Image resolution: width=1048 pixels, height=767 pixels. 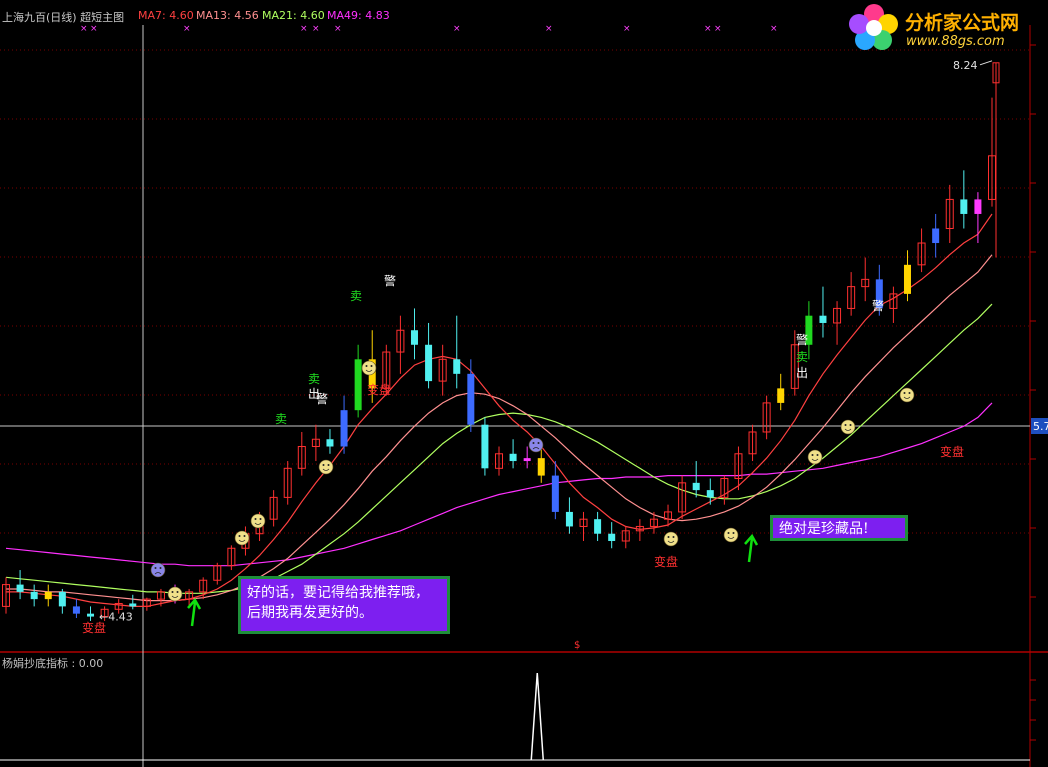 What do you see at coordinates (344, 605) in the screenshot?
I see `annotation-note-1: 好的话，要记得给我推荐哦，后期我再发更好的。` at bounding box center [344, 605].